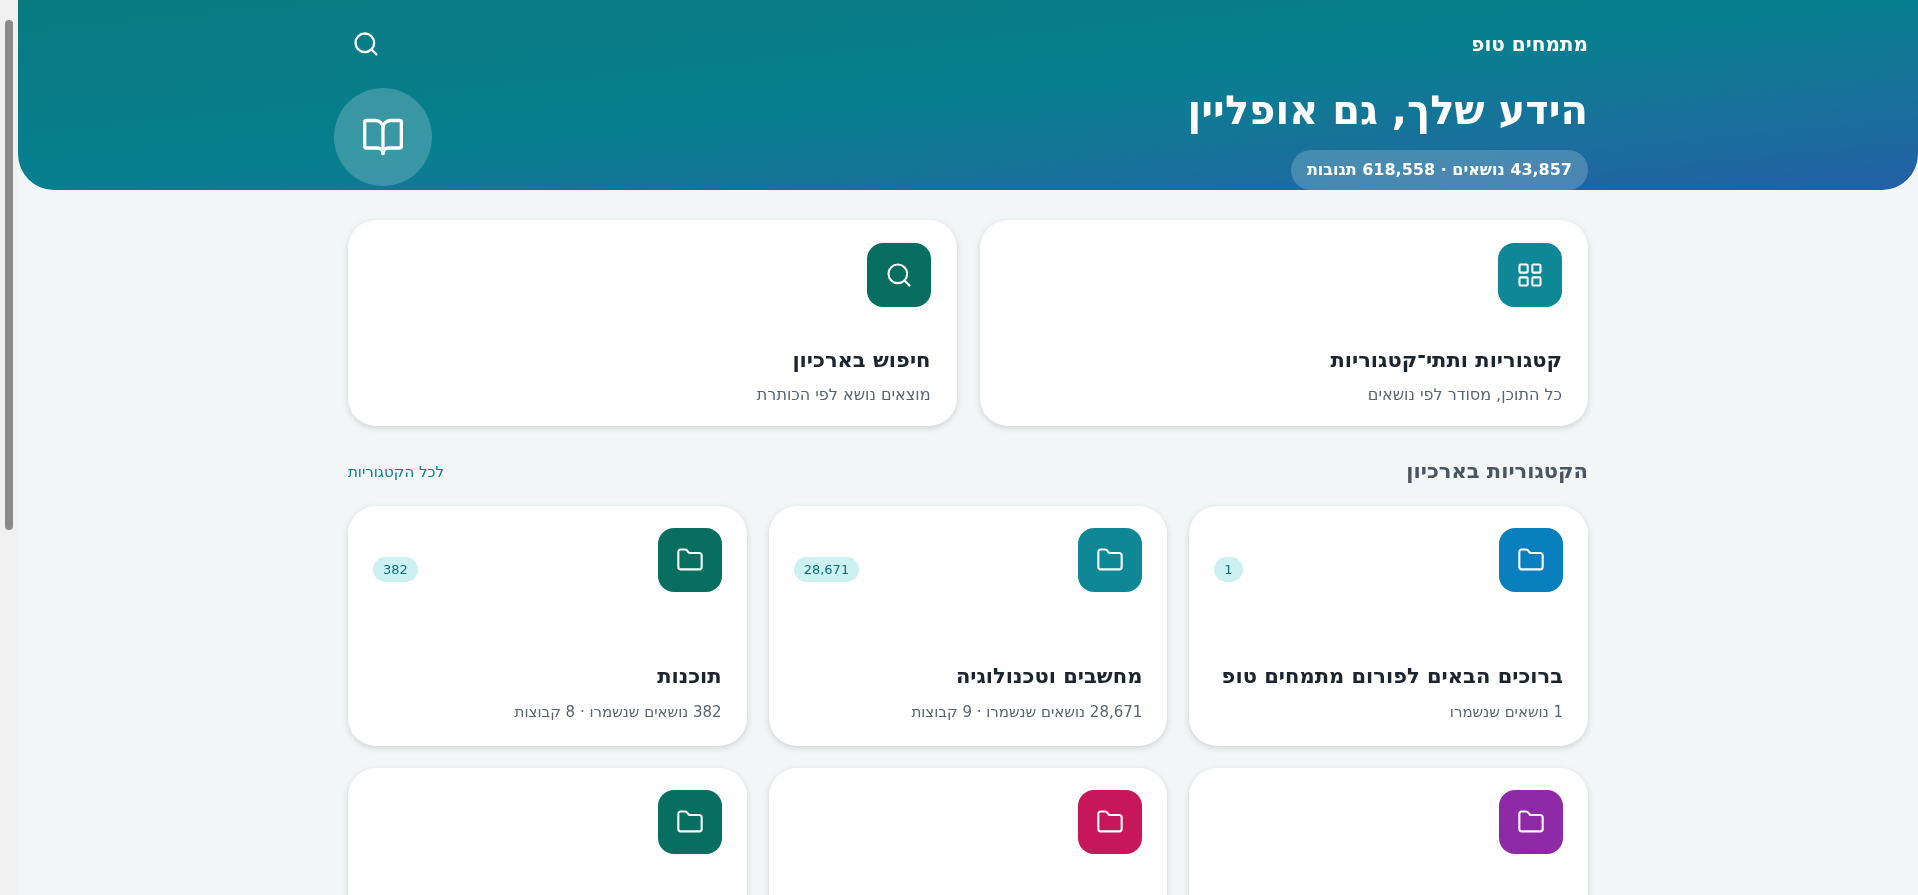 The height and width of the screenshot is (895, 1918). Describe the element at coordinates (1529, 44) in the screenshot. I see `site-brand: מתמחים טופ` at that location.